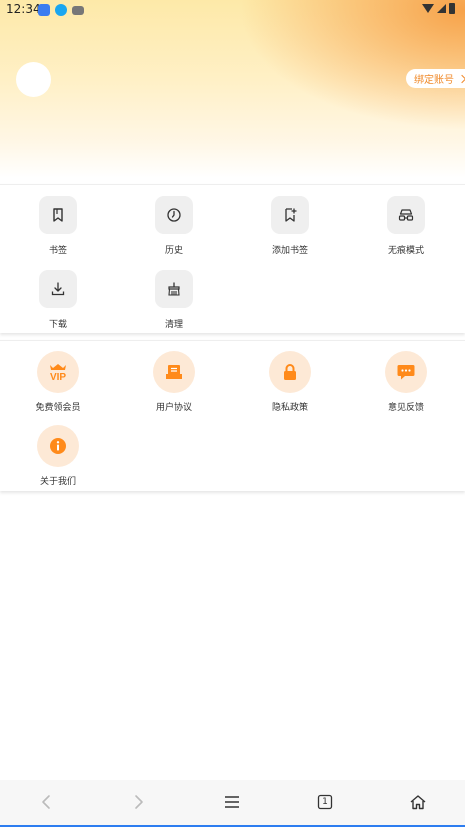 This screenshot has height=827, width=465. Describe the element at coordinates (428, 8) in the screenshot. I see `wifi-icon` at that location.